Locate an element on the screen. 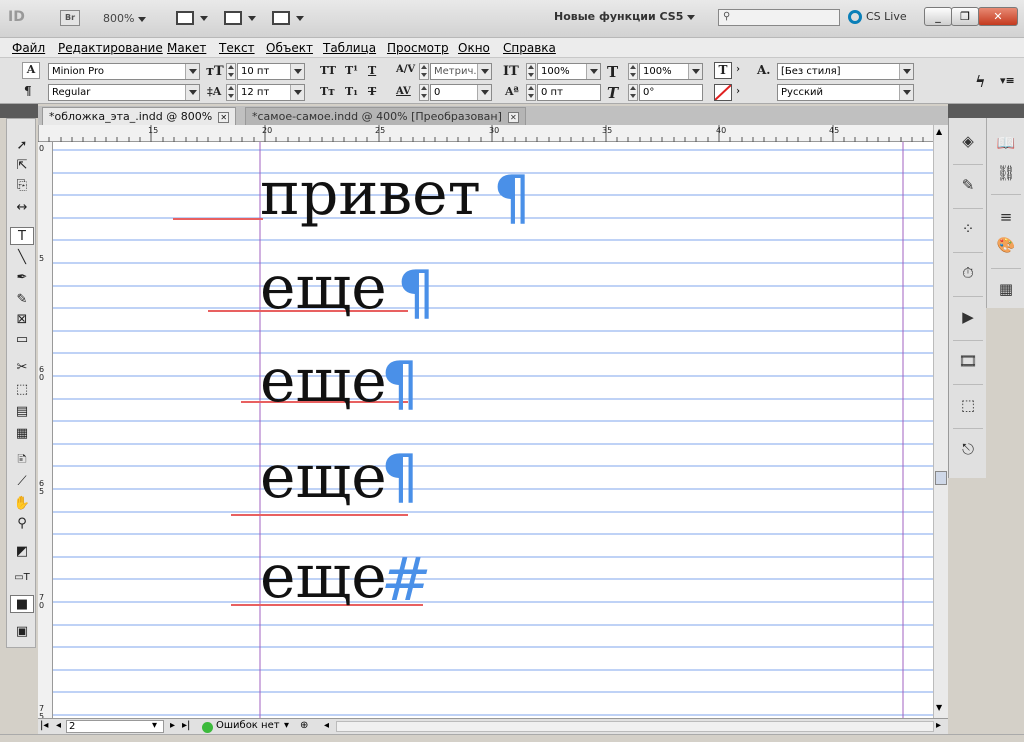 The width and height of the screenshot is (1024, 742). font-size-input: 10 пт is located at coordinates (271, 71).